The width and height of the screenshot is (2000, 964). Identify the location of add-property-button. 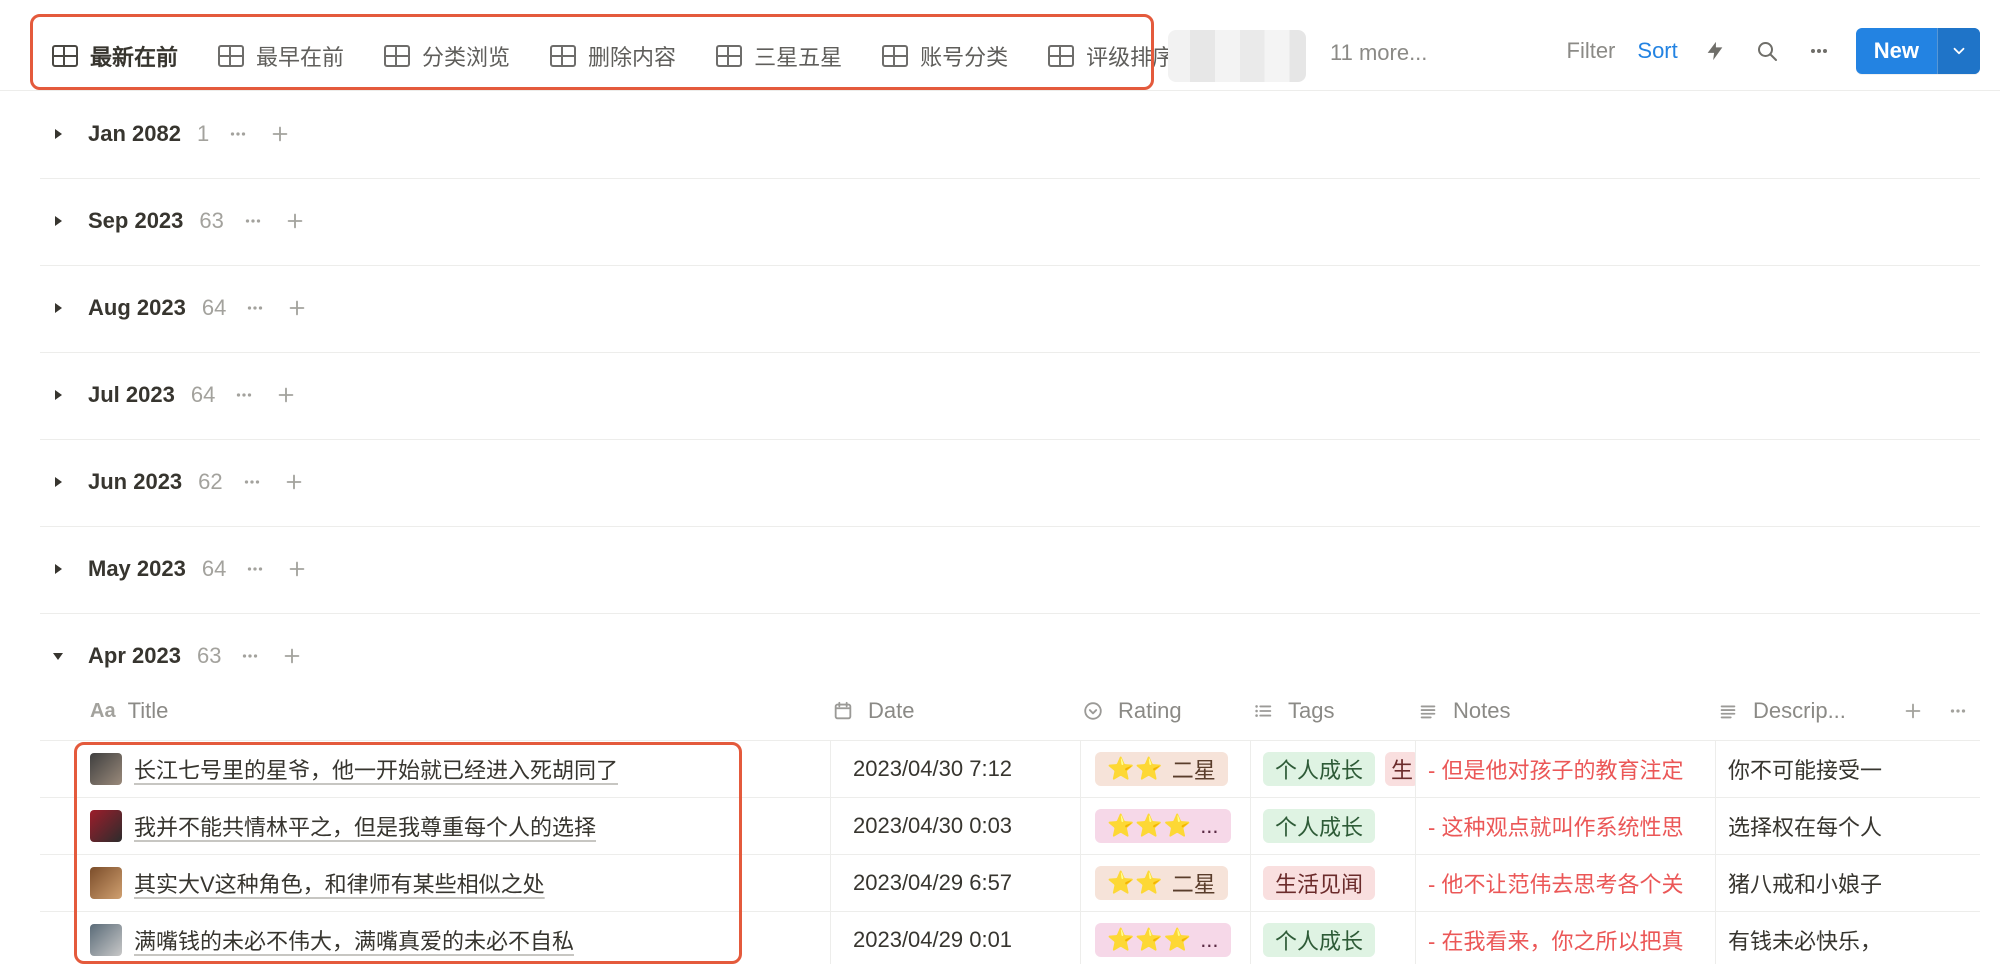
(1913, 711).